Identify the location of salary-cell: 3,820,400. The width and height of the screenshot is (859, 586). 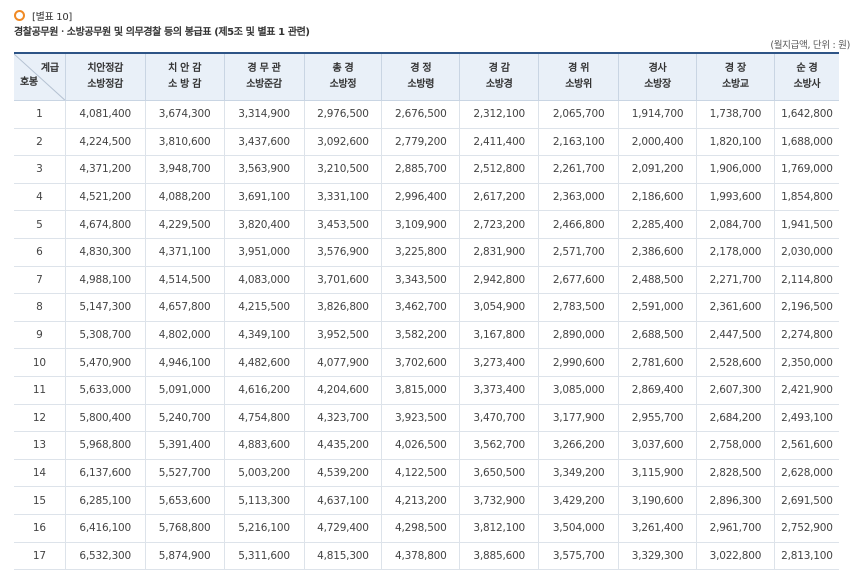
(264, 224).